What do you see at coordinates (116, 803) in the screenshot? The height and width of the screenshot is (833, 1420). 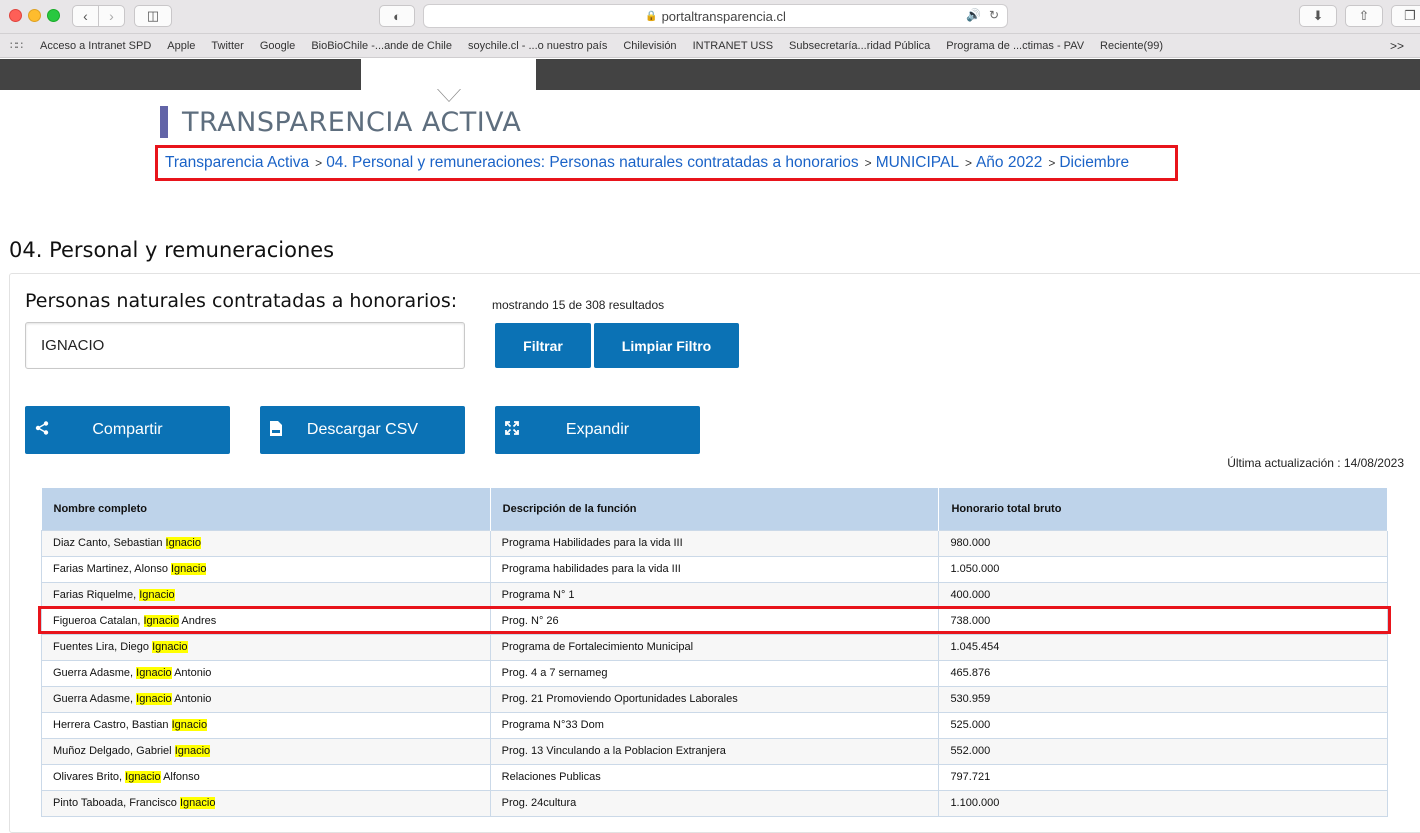 I see `name-text: Pinto Taboada, Francisco` at bounding box center [116, 803].